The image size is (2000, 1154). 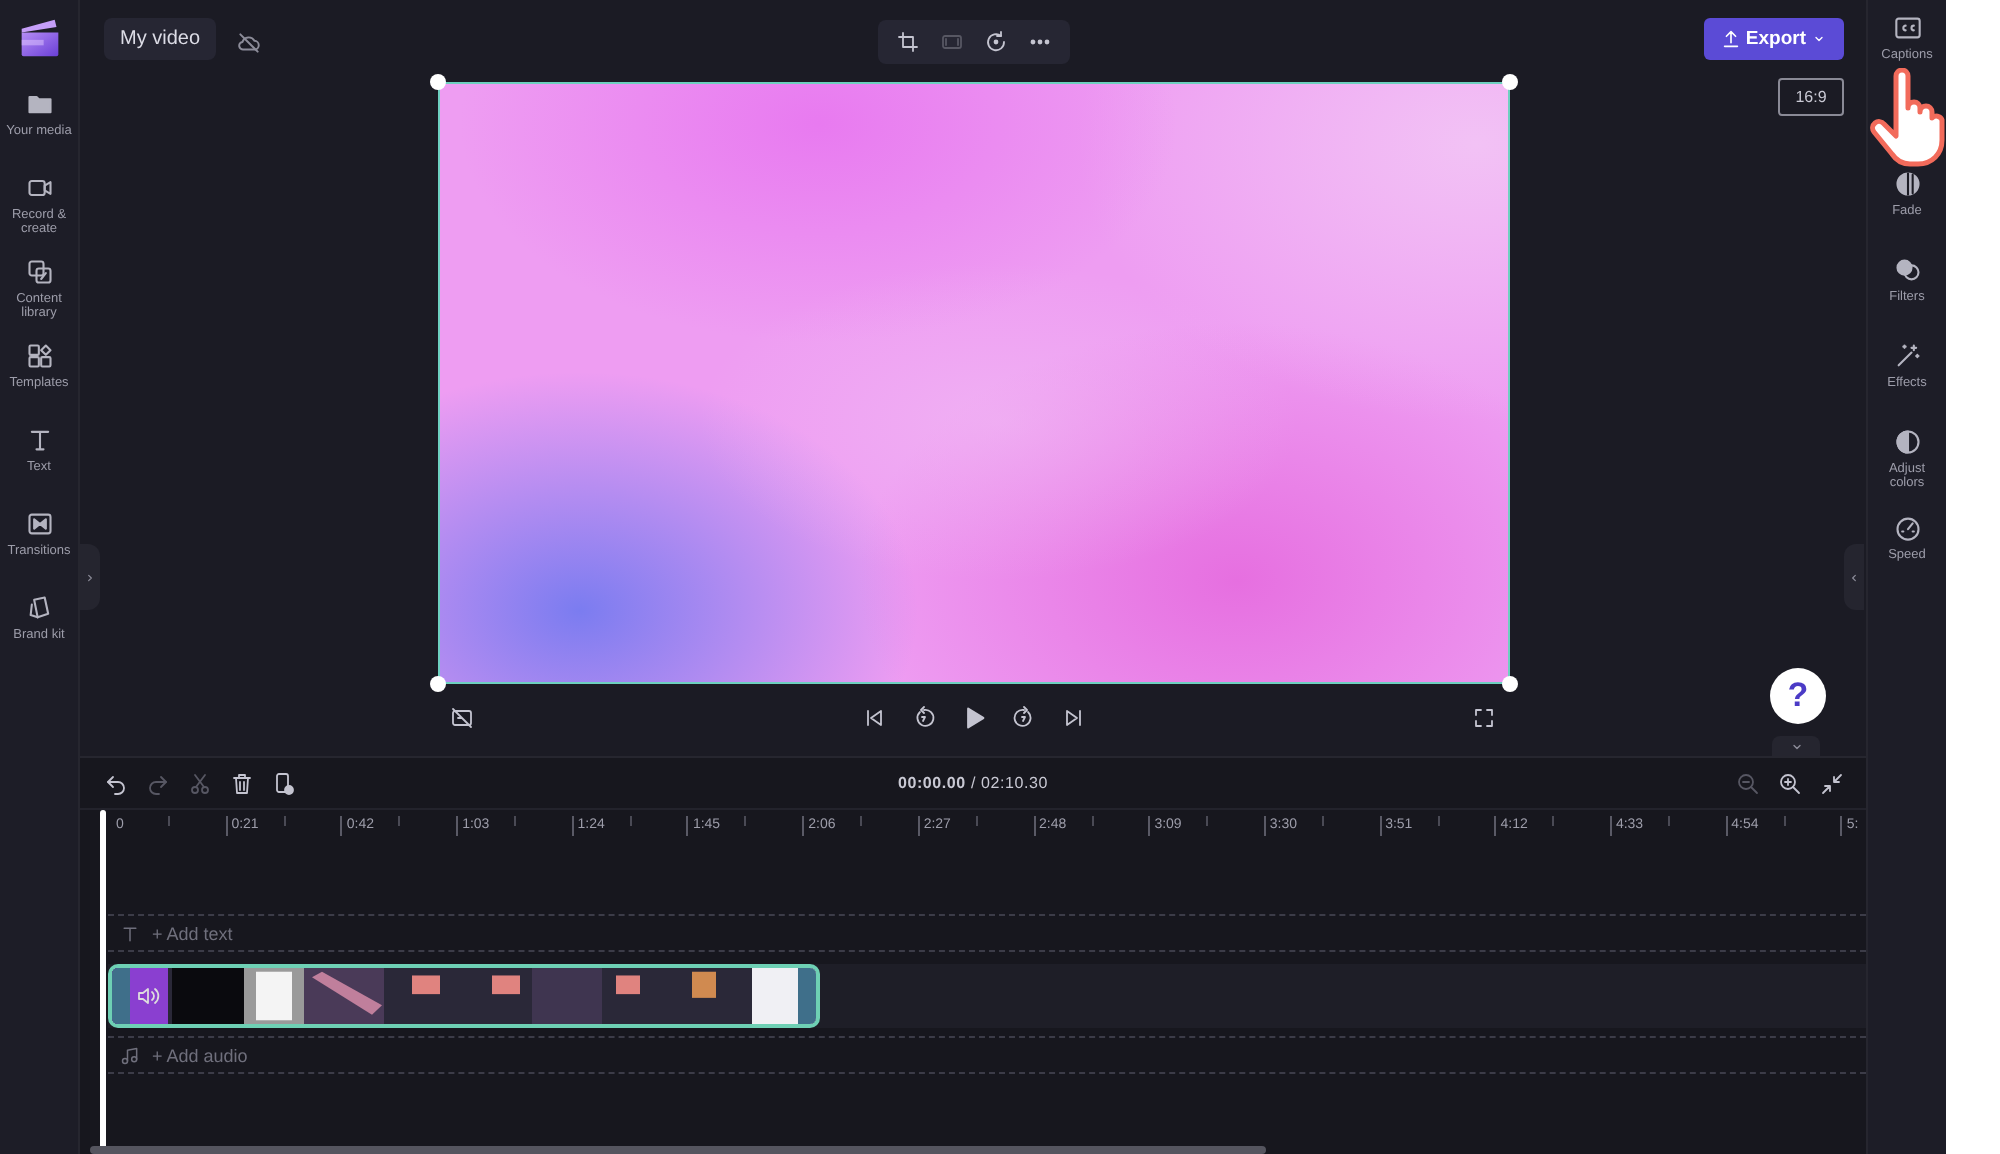 I want to click on clapperboard-logo, so click(x=39, y=38).